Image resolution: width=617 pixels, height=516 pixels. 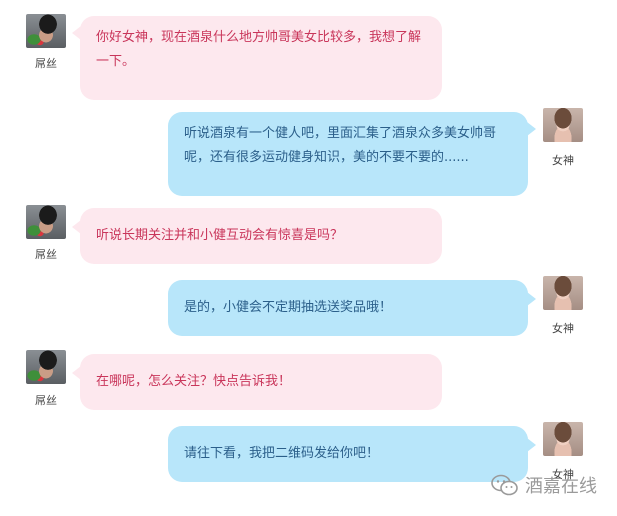 I want to click on watermark: 酒嘉在线, so click(x=544, y=485).